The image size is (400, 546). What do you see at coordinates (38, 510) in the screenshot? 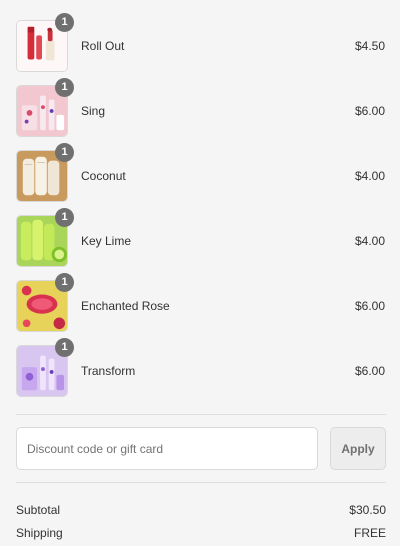
I see `subtotal-label: Subtotal` at bounding box center [38, 510].